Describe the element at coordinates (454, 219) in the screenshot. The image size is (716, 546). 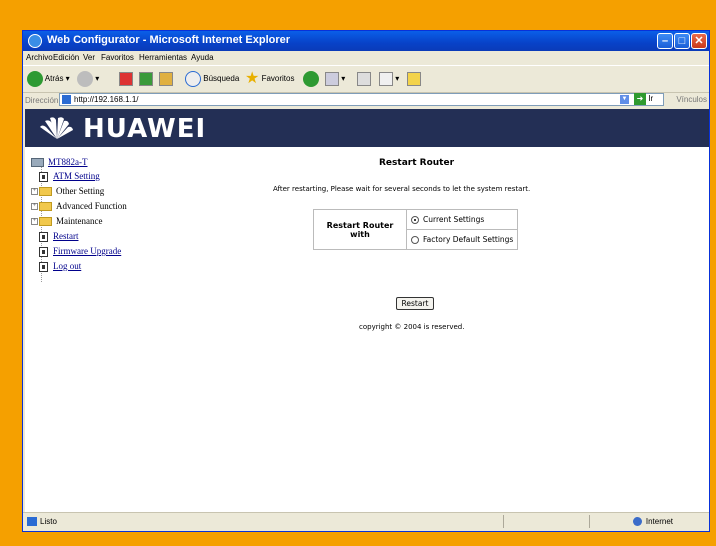
I see `current-settings-label: Current Settings` at that location.